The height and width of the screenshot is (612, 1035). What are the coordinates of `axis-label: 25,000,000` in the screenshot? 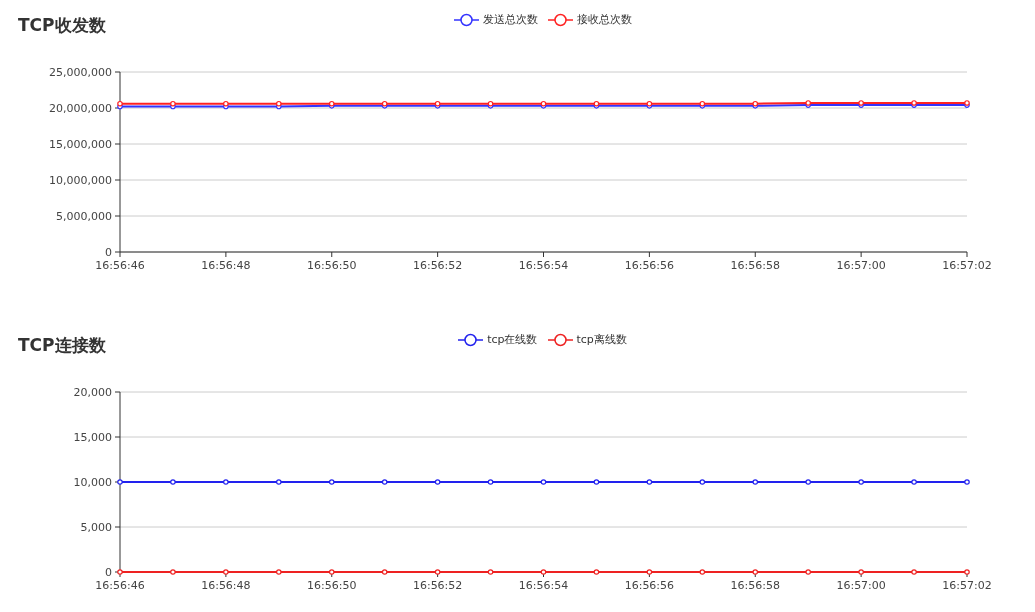 It's located at (80, 72).